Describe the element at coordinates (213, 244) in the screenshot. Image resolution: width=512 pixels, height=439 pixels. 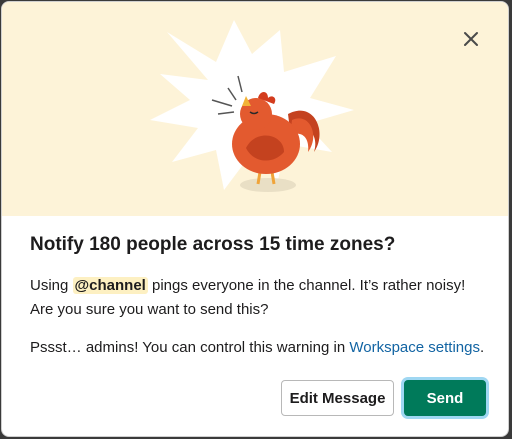
I see `dialog-title: Notify 180 people across 15 time zones?` at that location.